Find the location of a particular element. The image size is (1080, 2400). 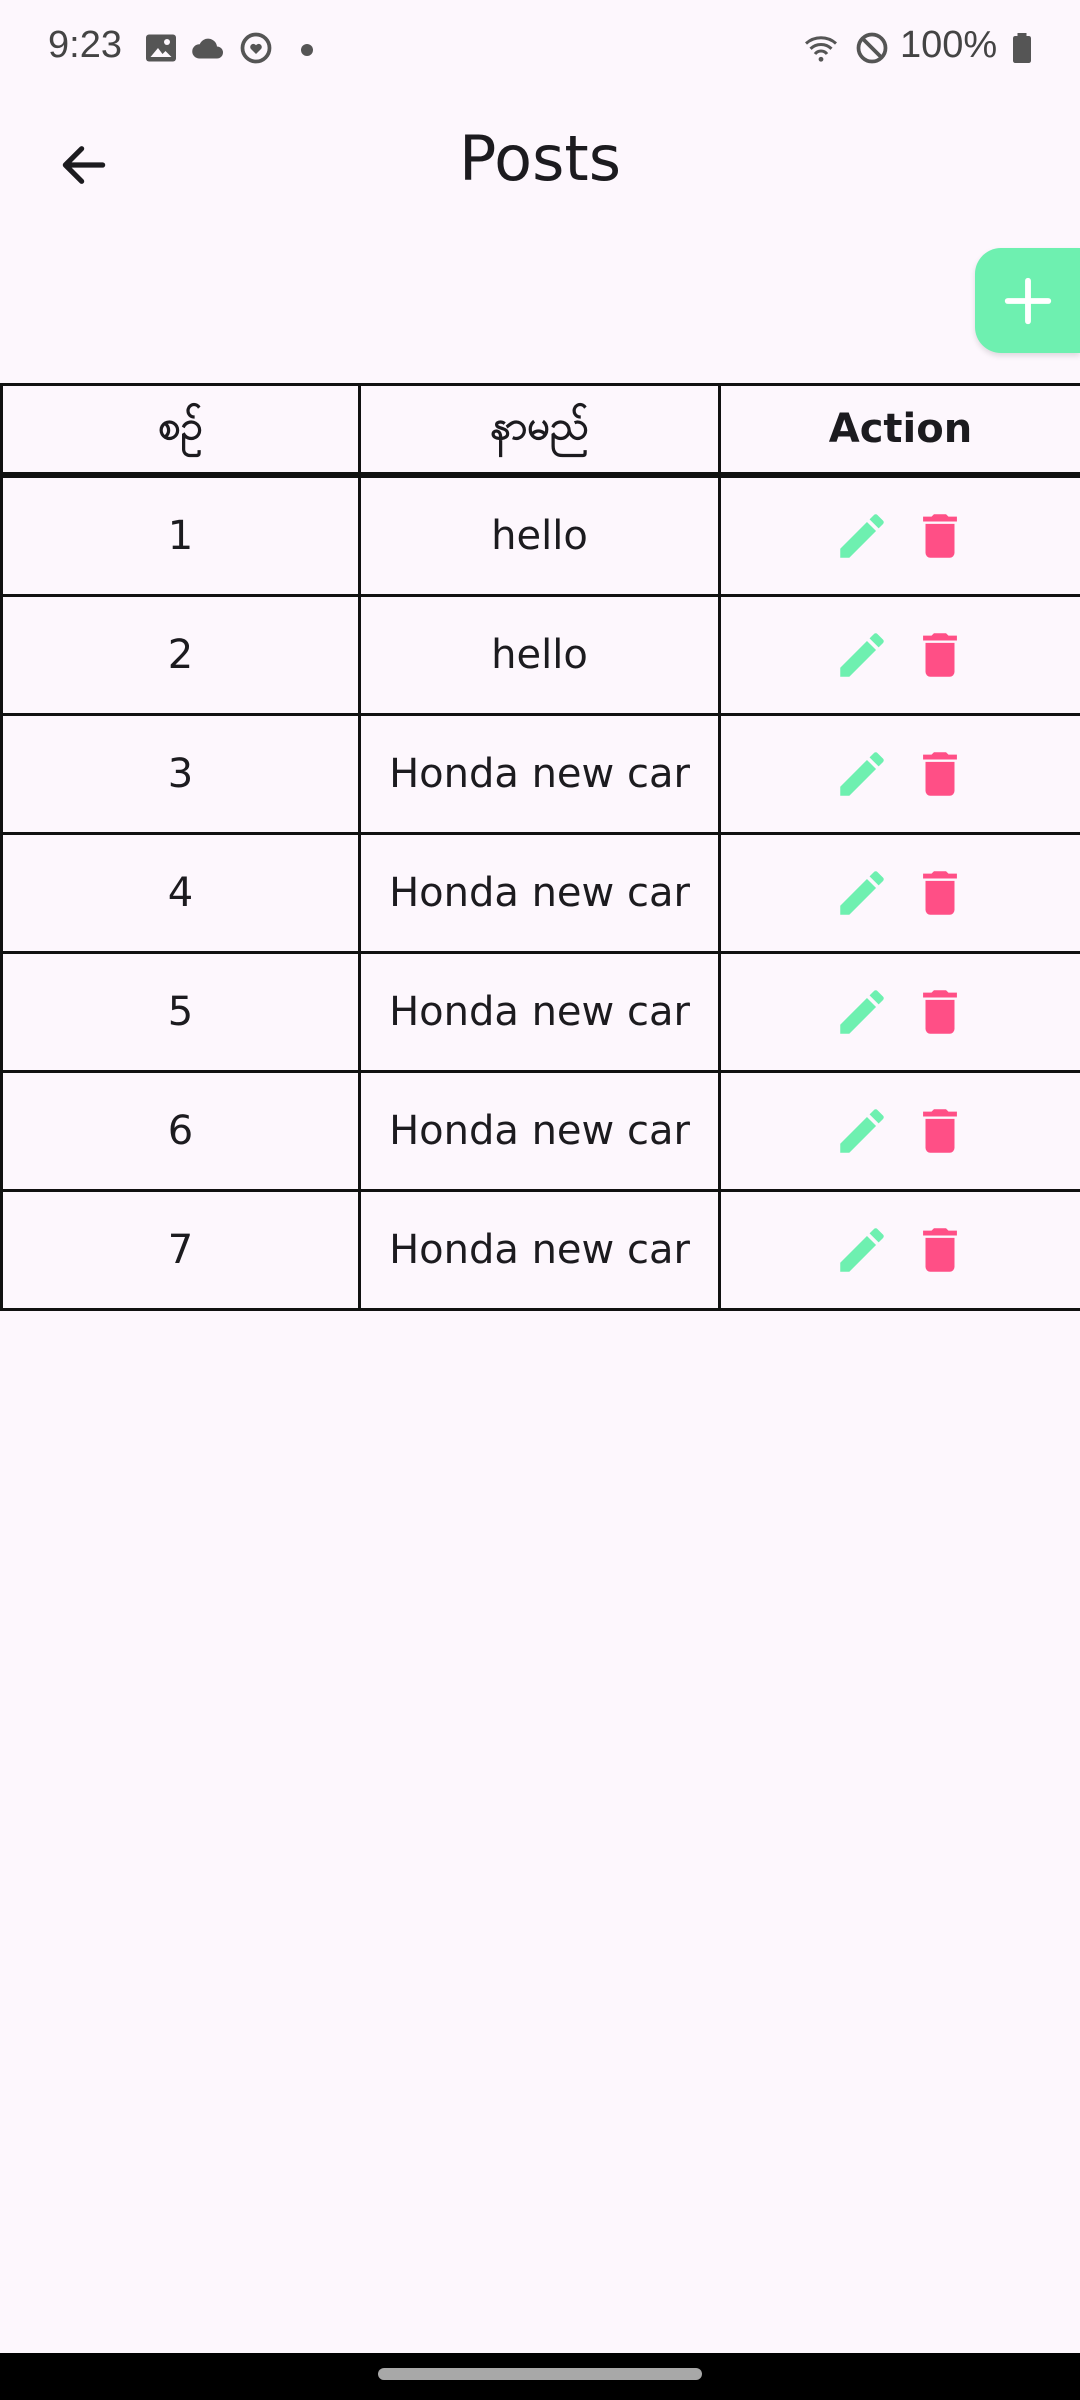

navigation-bar is located at coordinates (540, 2376).